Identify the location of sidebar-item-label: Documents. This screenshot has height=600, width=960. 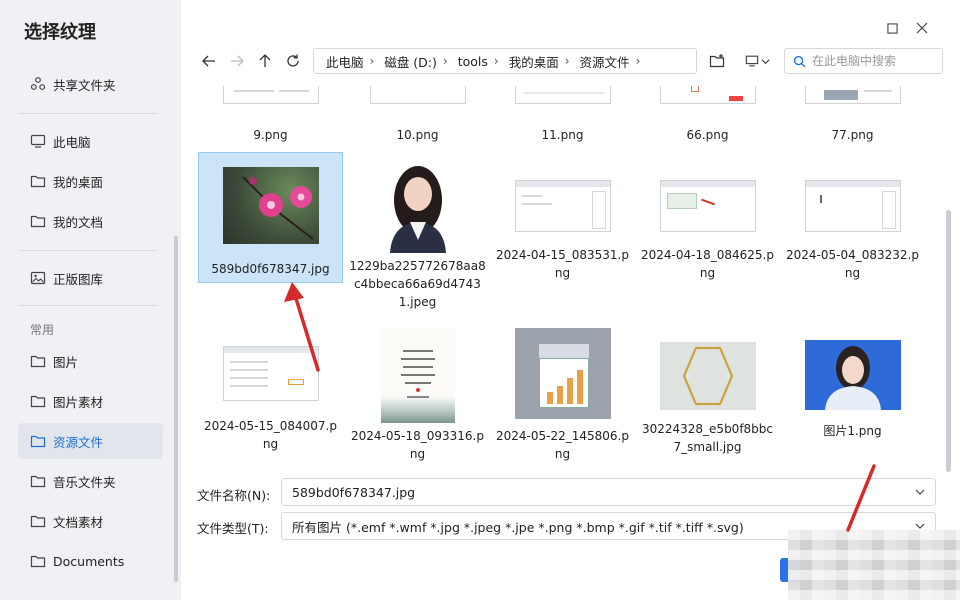
(89, 561).